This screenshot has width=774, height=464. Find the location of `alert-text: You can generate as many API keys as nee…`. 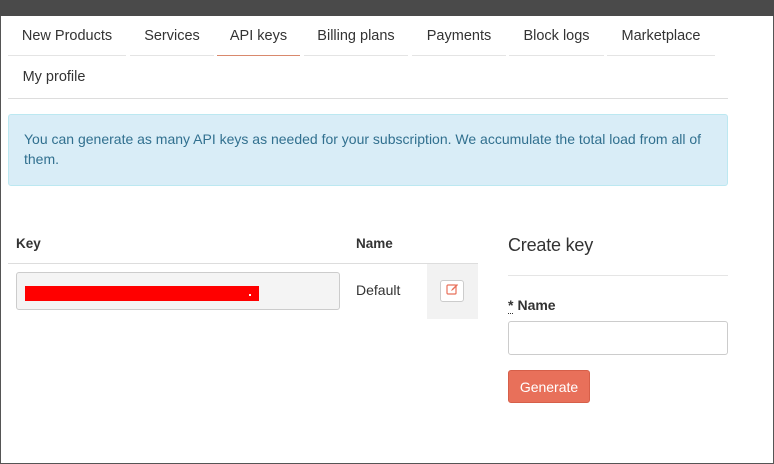

alert-text: You can generate as many API keys as nee… is located at coordinates (363, 149).